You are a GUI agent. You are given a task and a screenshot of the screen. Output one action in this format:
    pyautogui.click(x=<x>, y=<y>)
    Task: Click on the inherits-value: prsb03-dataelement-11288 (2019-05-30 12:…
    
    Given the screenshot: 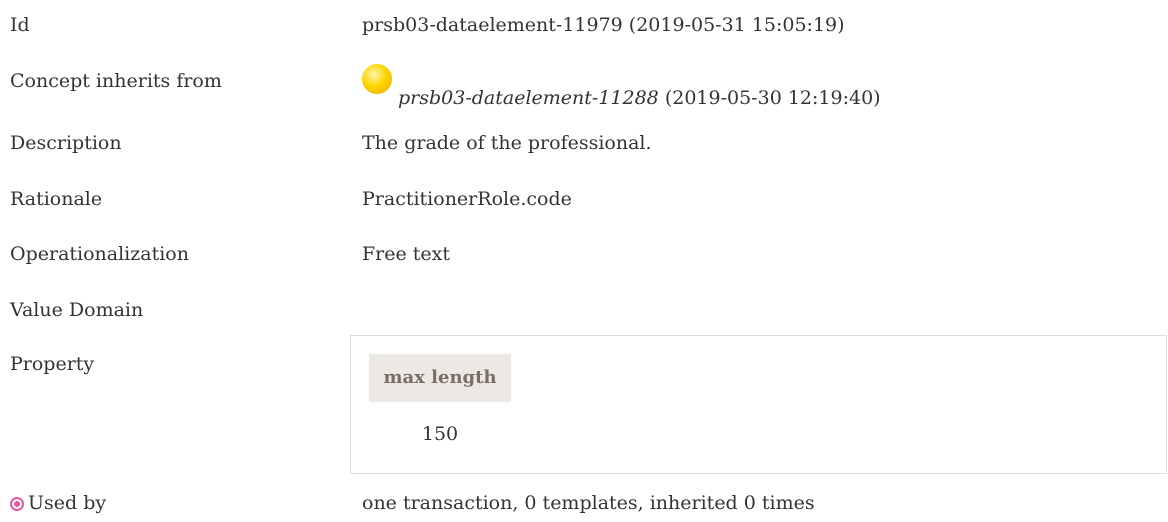 What is the action you would take?
    pyautogui.click(x=621, y=87)
    